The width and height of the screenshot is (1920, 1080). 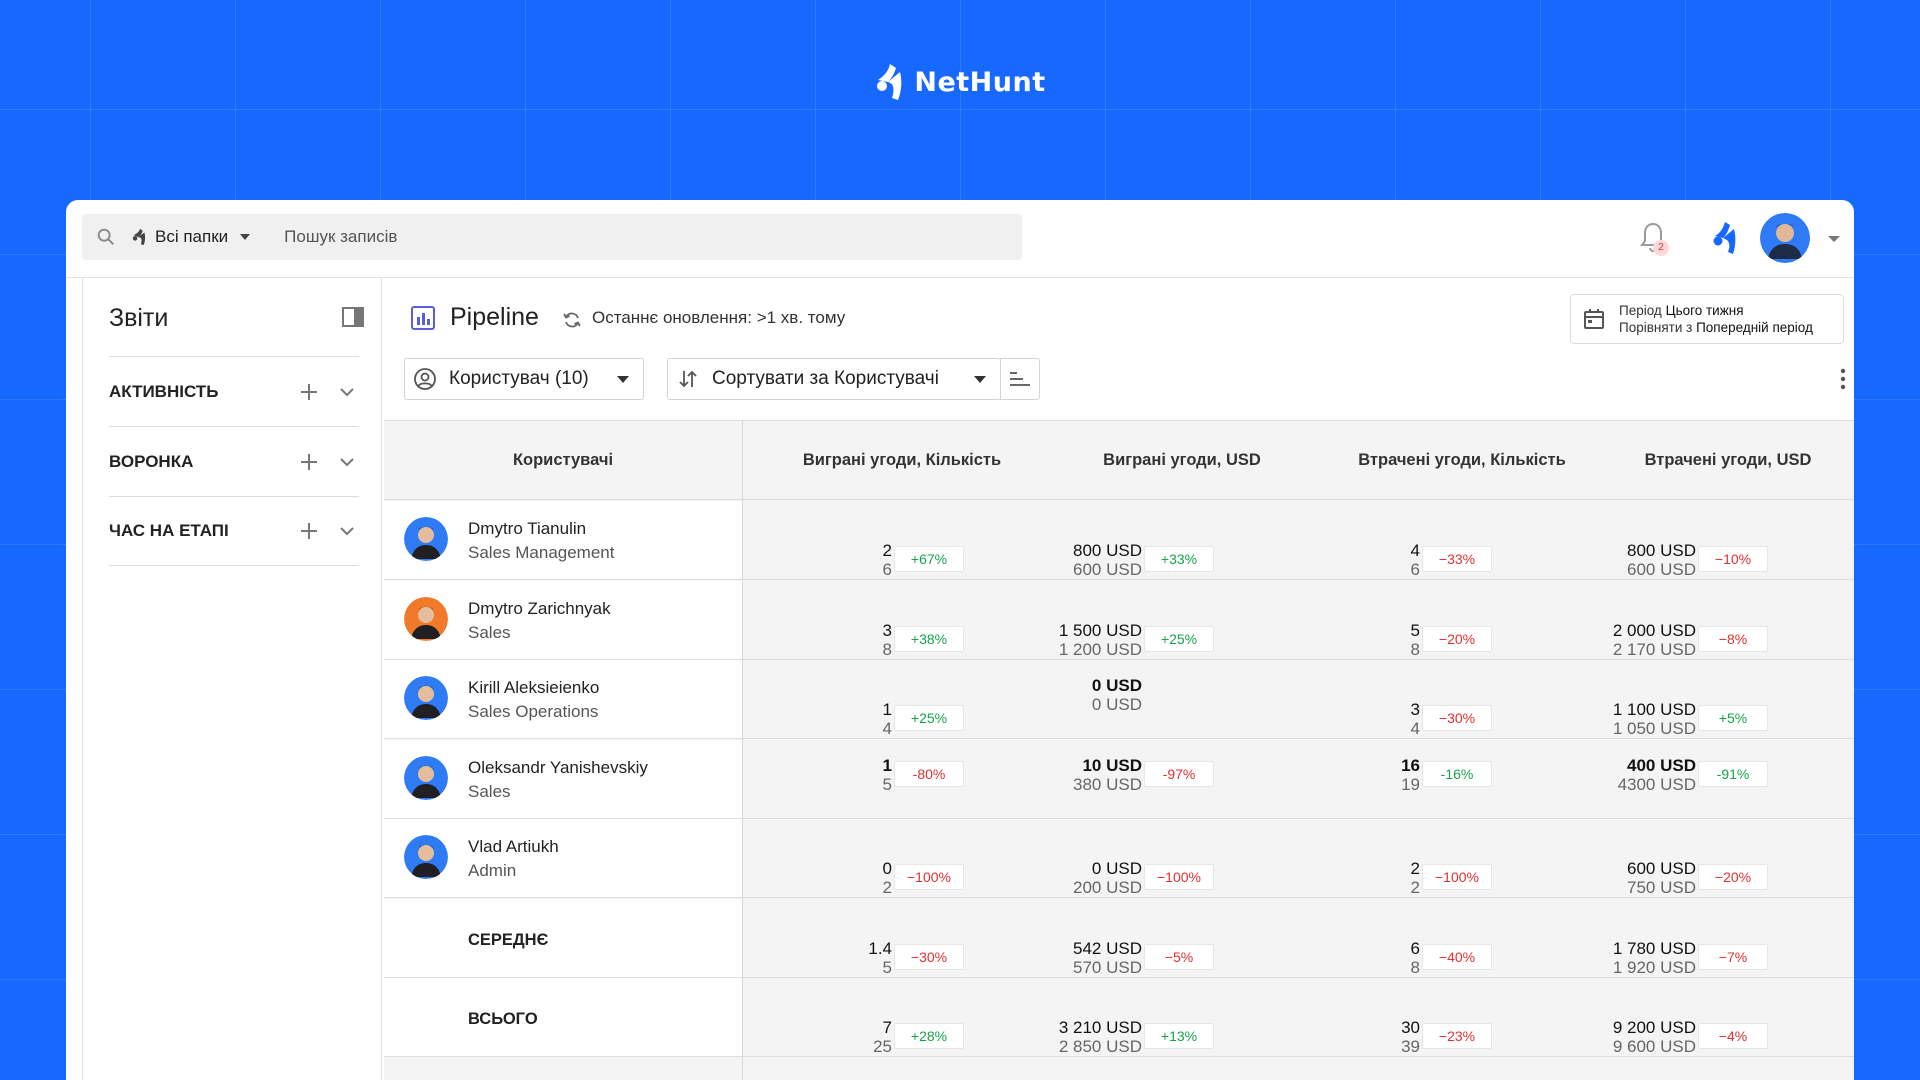 I want to click on current-value: 1 780 USD, so click(x=1654, y=948).